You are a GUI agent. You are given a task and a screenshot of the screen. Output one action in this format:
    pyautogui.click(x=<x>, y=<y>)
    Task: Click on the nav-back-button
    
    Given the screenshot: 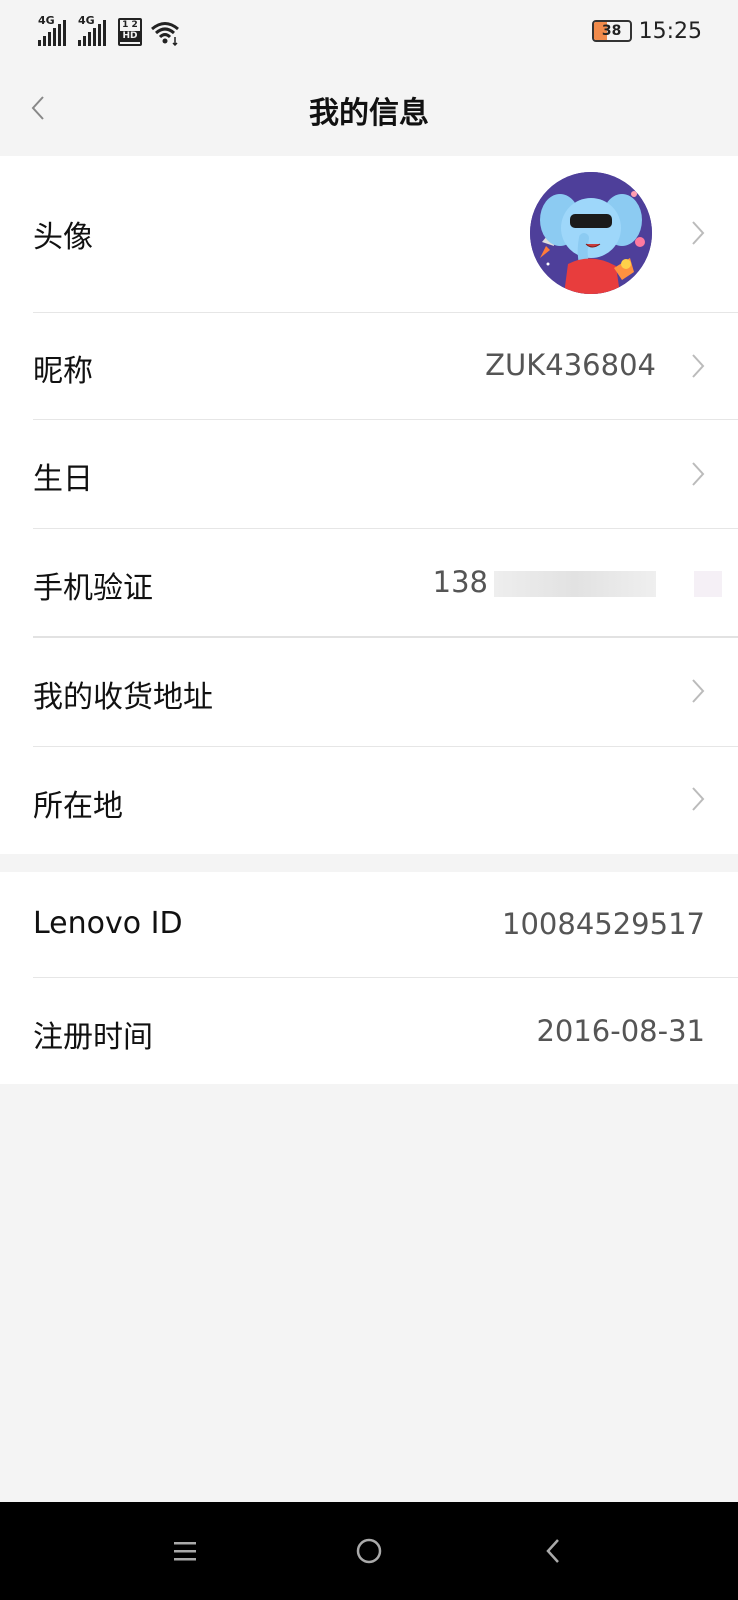 What is the action you would take?
    pyautogui.click(x=553, y=1551)
    